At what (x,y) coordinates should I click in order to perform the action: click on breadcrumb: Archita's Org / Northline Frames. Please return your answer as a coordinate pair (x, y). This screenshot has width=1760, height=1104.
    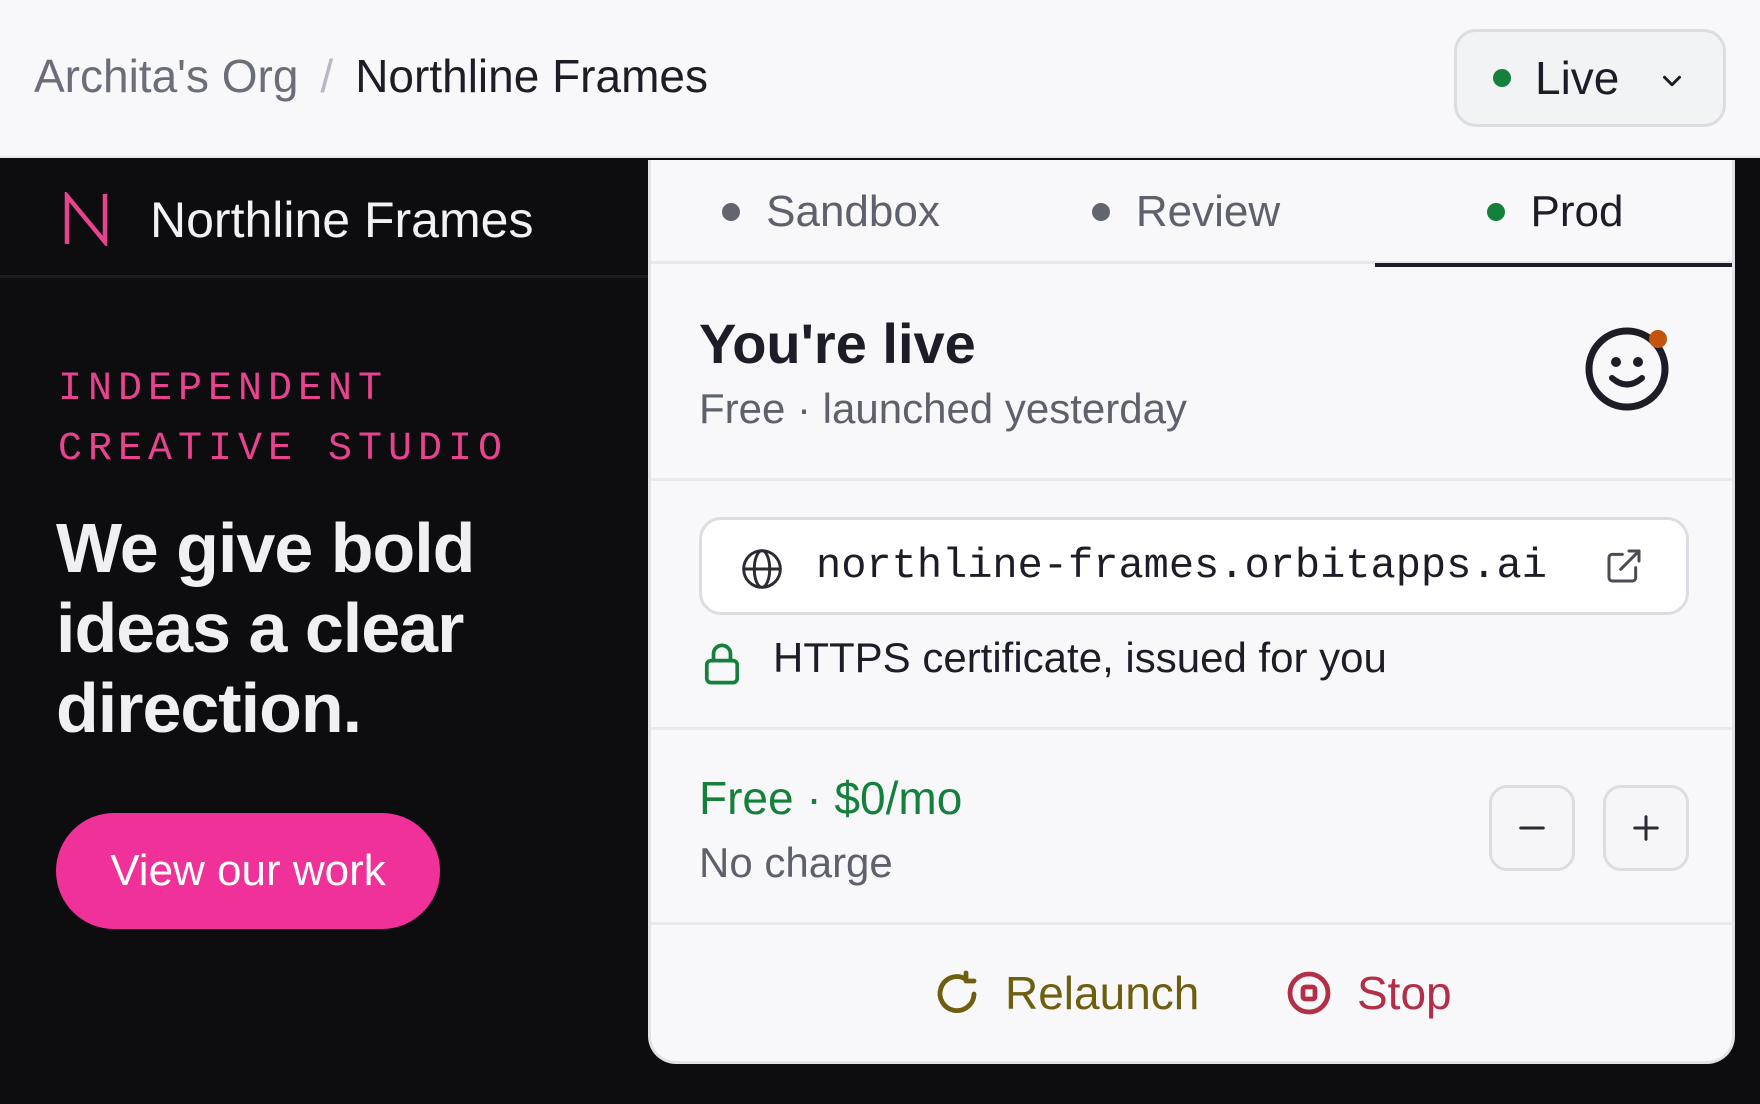
    Looking at the image, I should click on (371, 76).